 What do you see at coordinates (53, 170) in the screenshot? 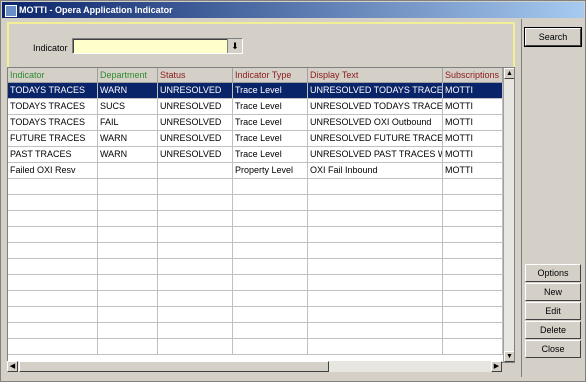
I see `table-cell: Failed OXI Resv` at bounding box center [53, 170].